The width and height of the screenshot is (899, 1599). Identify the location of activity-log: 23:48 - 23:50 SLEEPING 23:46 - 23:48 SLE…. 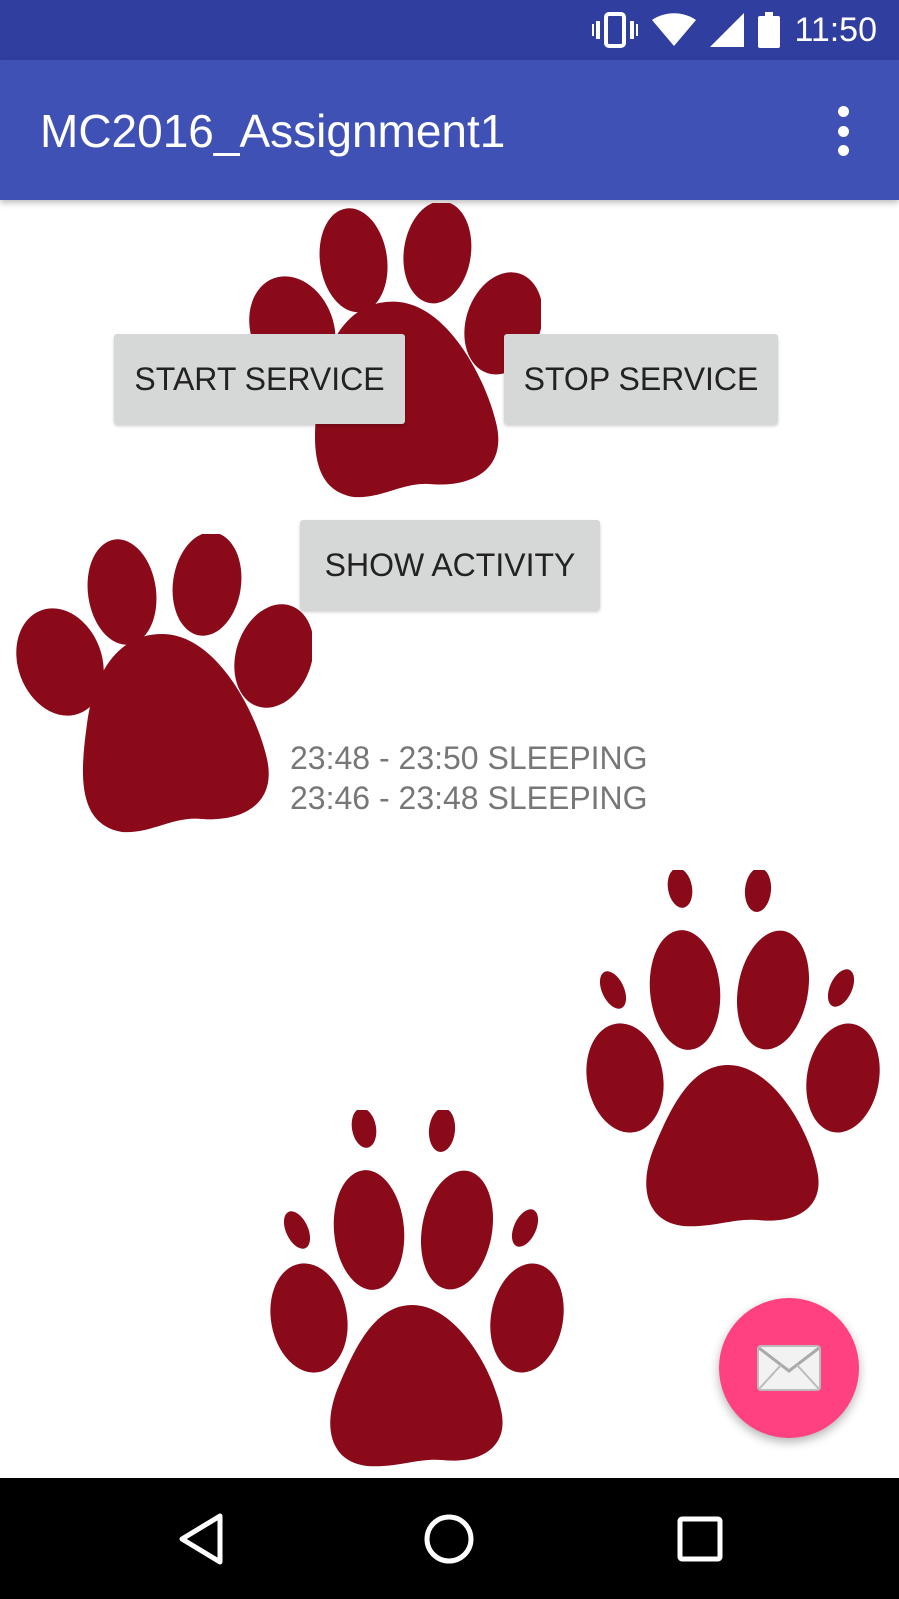
(469, 778).